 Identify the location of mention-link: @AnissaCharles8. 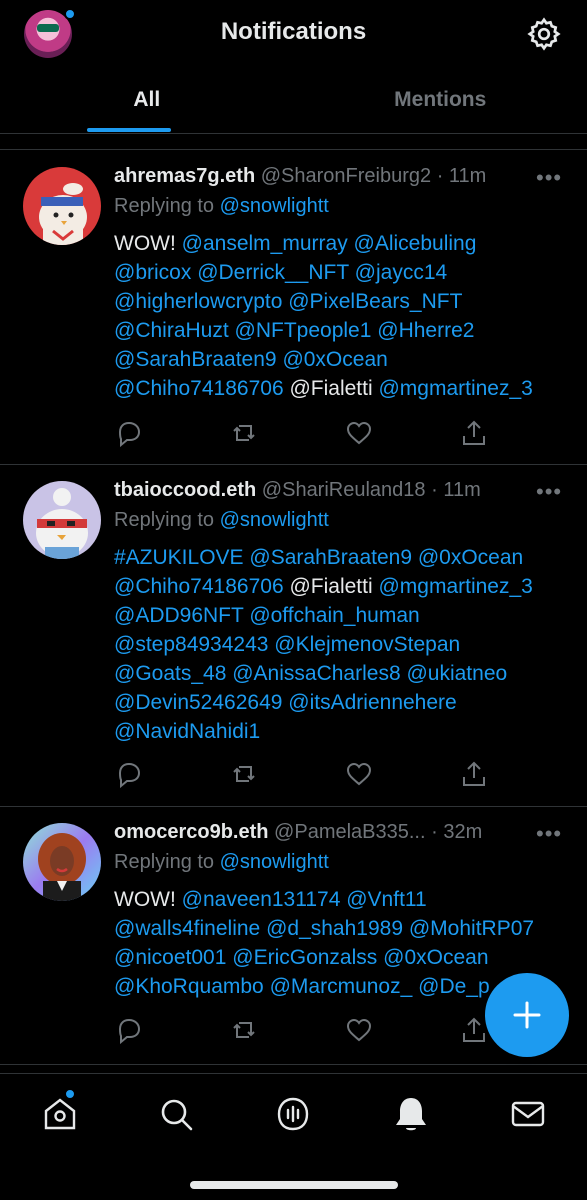
(316, 673).